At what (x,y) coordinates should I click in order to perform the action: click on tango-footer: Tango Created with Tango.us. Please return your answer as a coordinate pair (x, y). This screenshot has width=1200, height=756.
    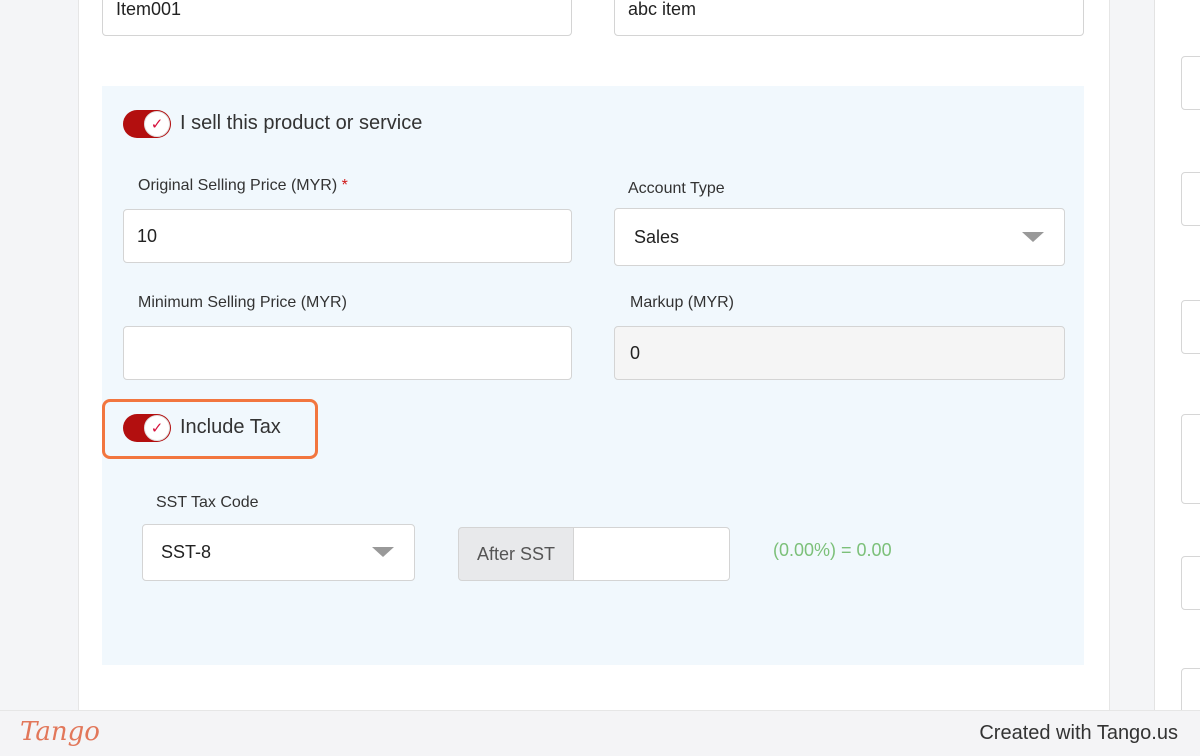
    Looking at the image, I should click on (600, 733).